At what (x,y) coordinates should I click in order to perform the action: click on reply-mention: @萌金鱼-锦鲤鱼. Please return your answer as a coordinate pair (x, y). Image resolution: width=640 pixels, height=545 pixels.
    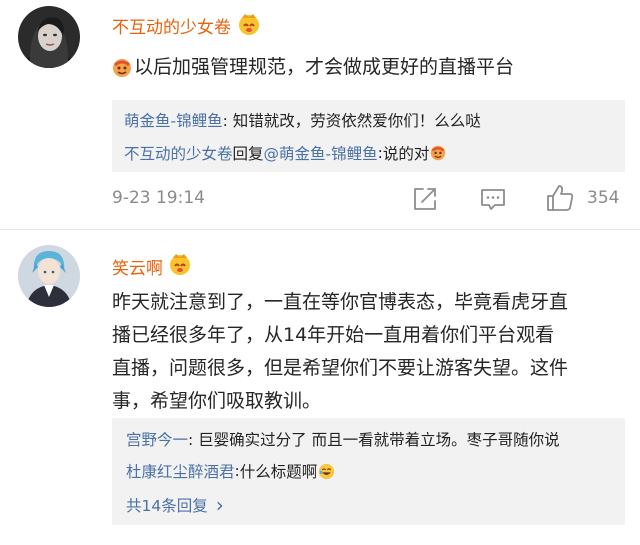
    Looking at the image, I should click on (321, 153).